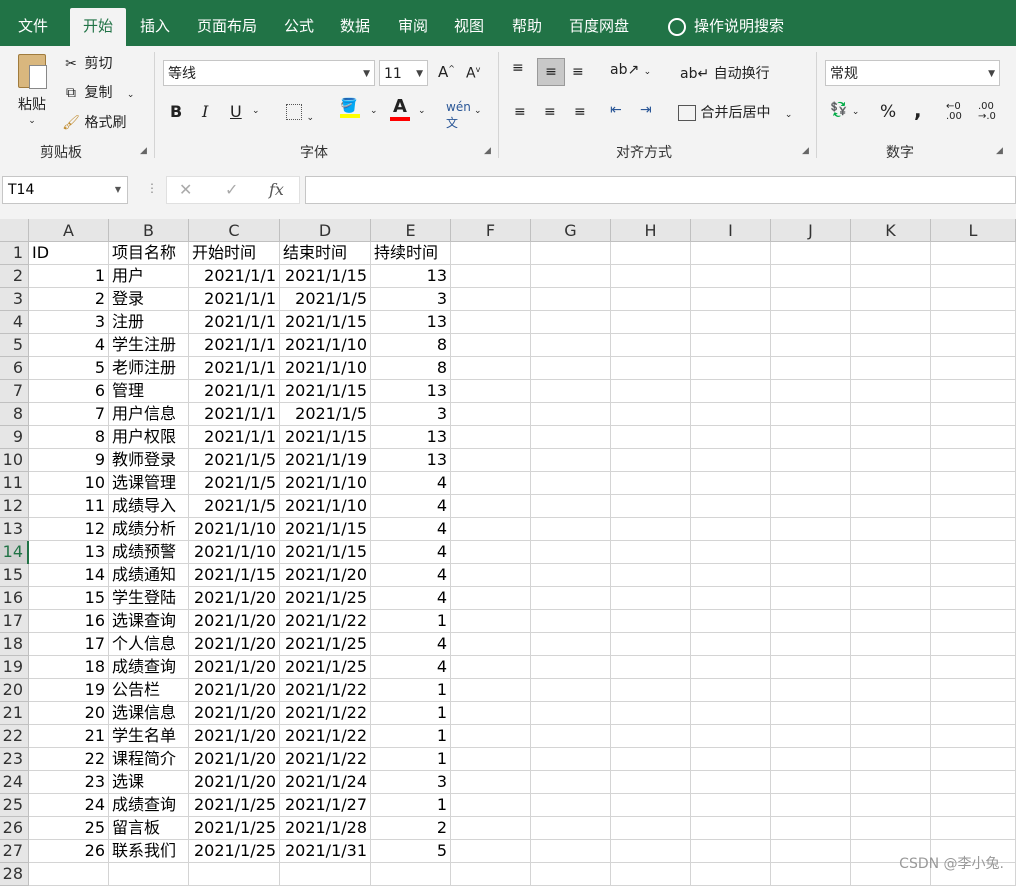 This screenshot has width=1016, height=886. I want to click on cell-b1: 项目名称, so click(149, 253).